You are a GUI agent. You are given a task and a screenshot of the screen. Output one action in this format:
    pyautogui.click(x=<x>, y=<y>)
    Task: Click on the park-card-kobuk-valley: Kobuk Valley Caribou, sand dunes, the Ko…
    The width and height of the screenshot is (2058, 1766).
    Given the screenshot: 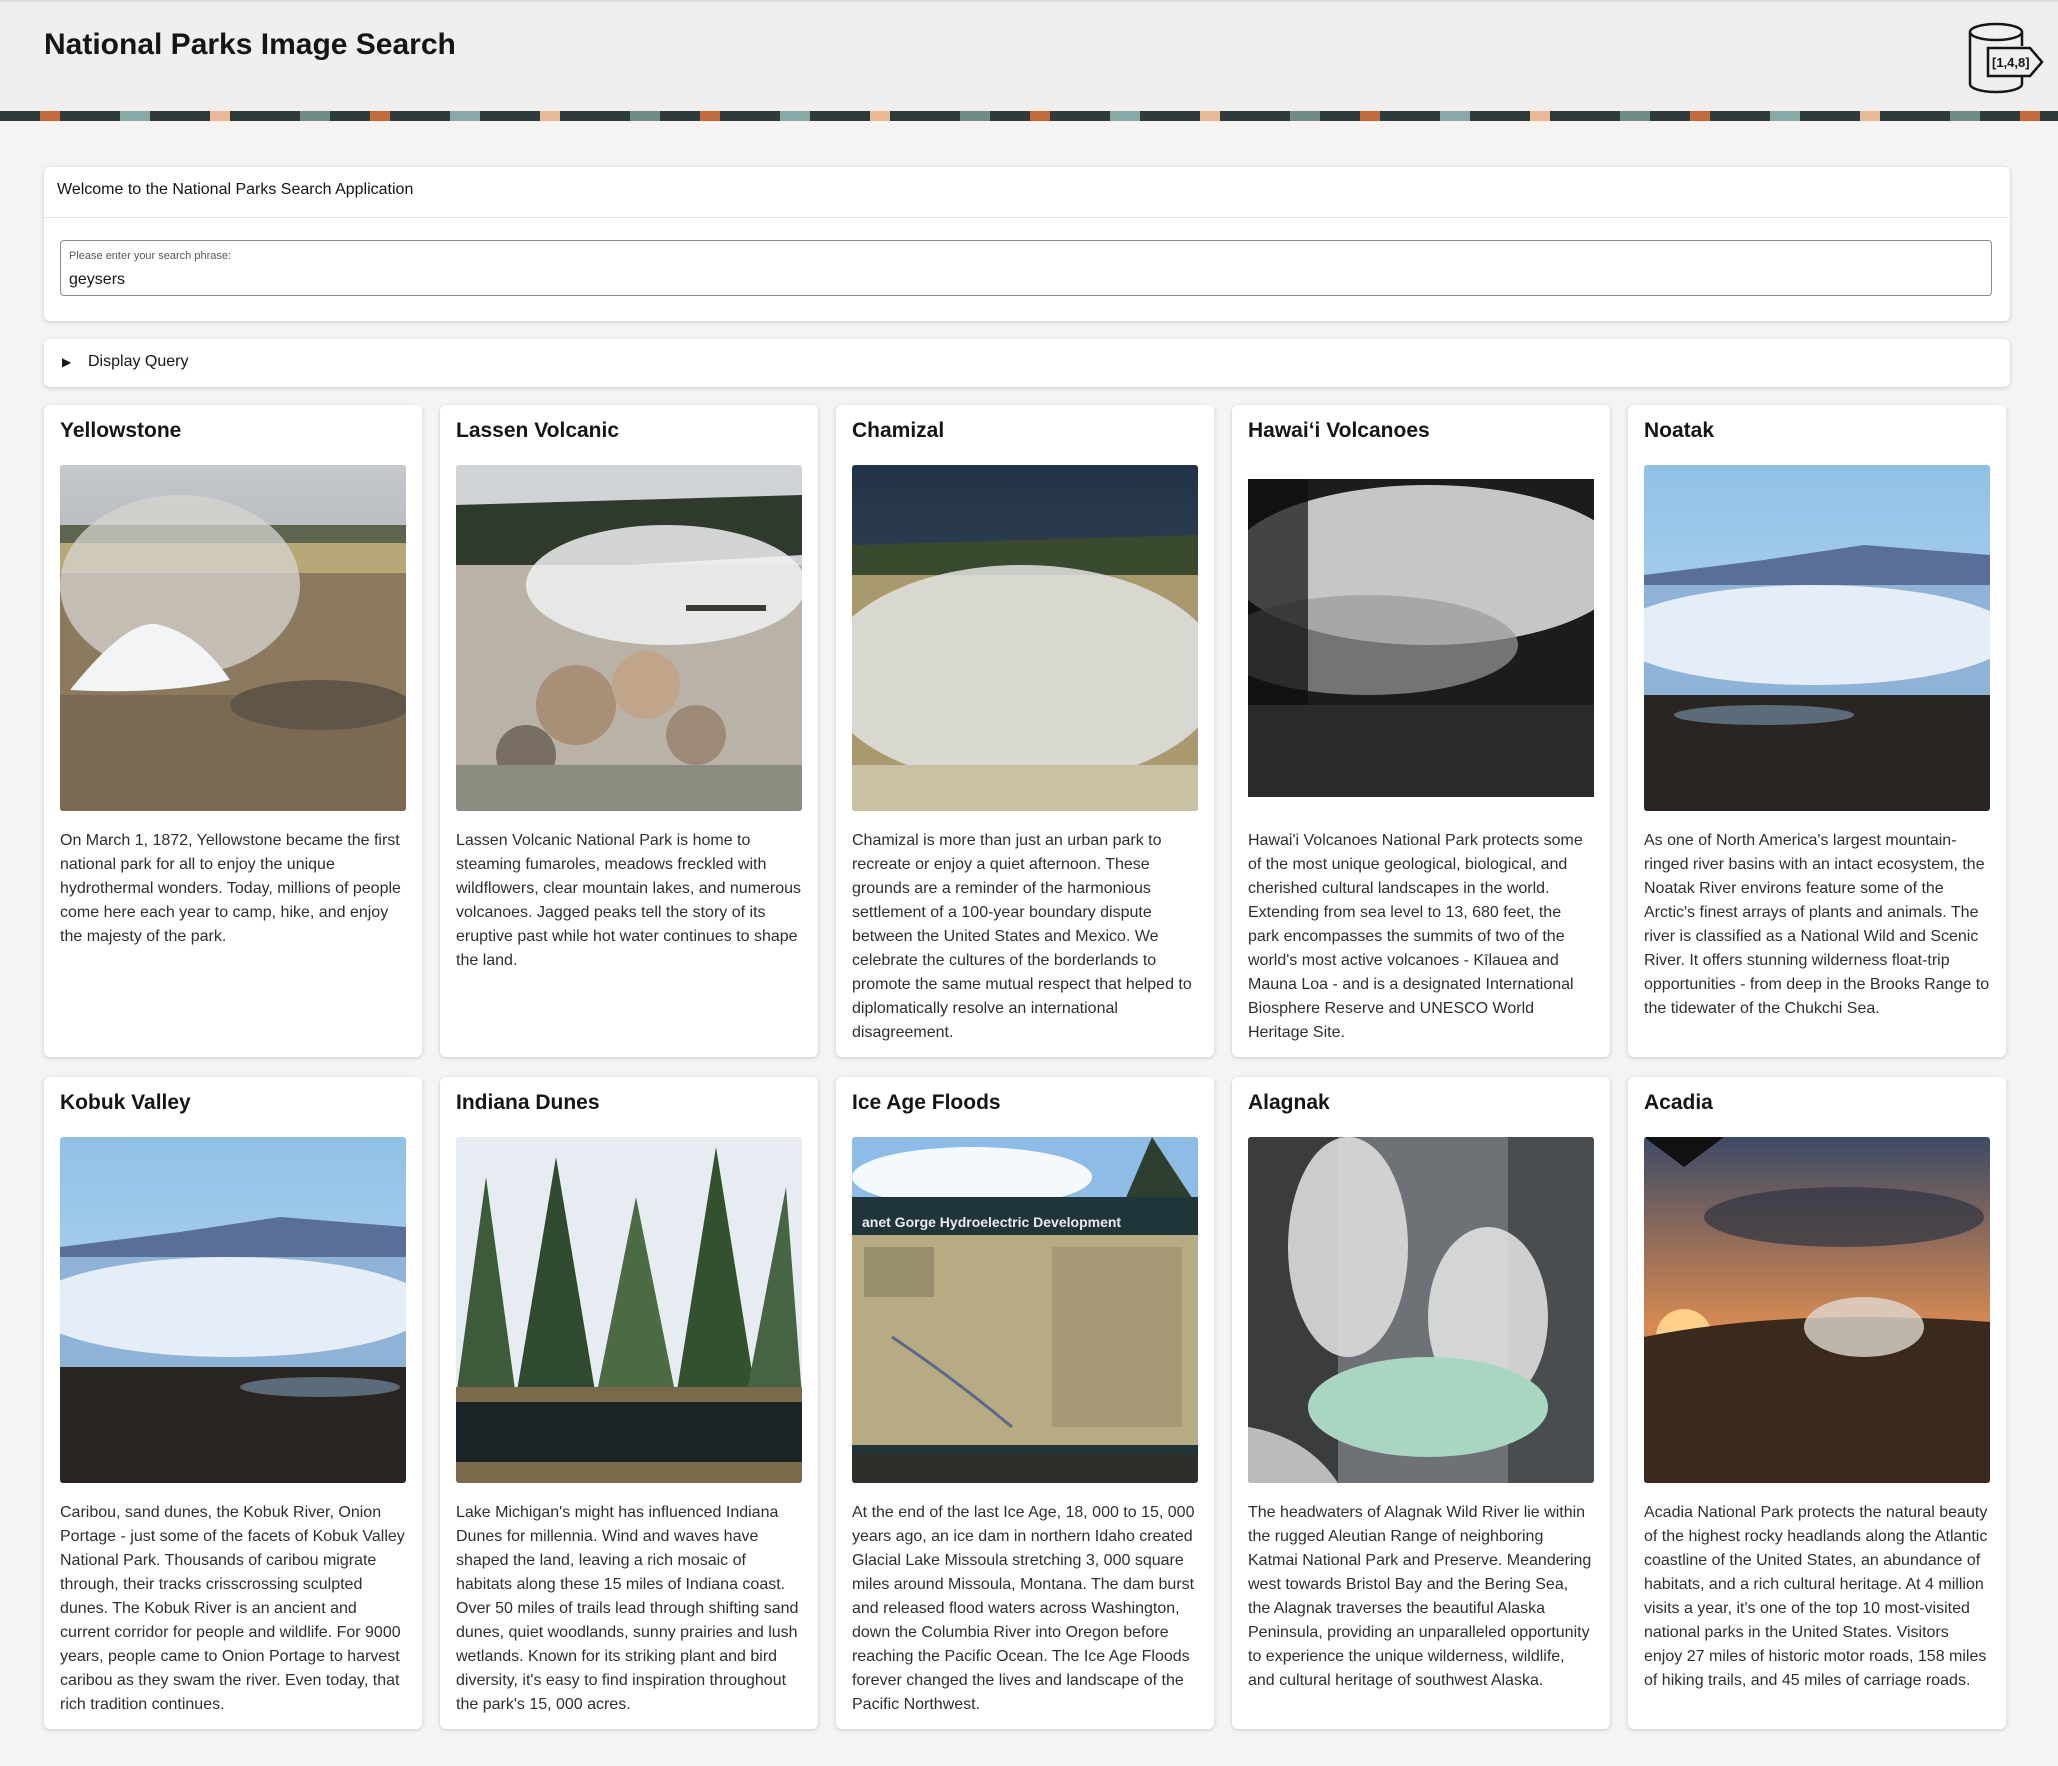 What is the action you would take?
    pyautogui.click(x=233, y=1403)
    